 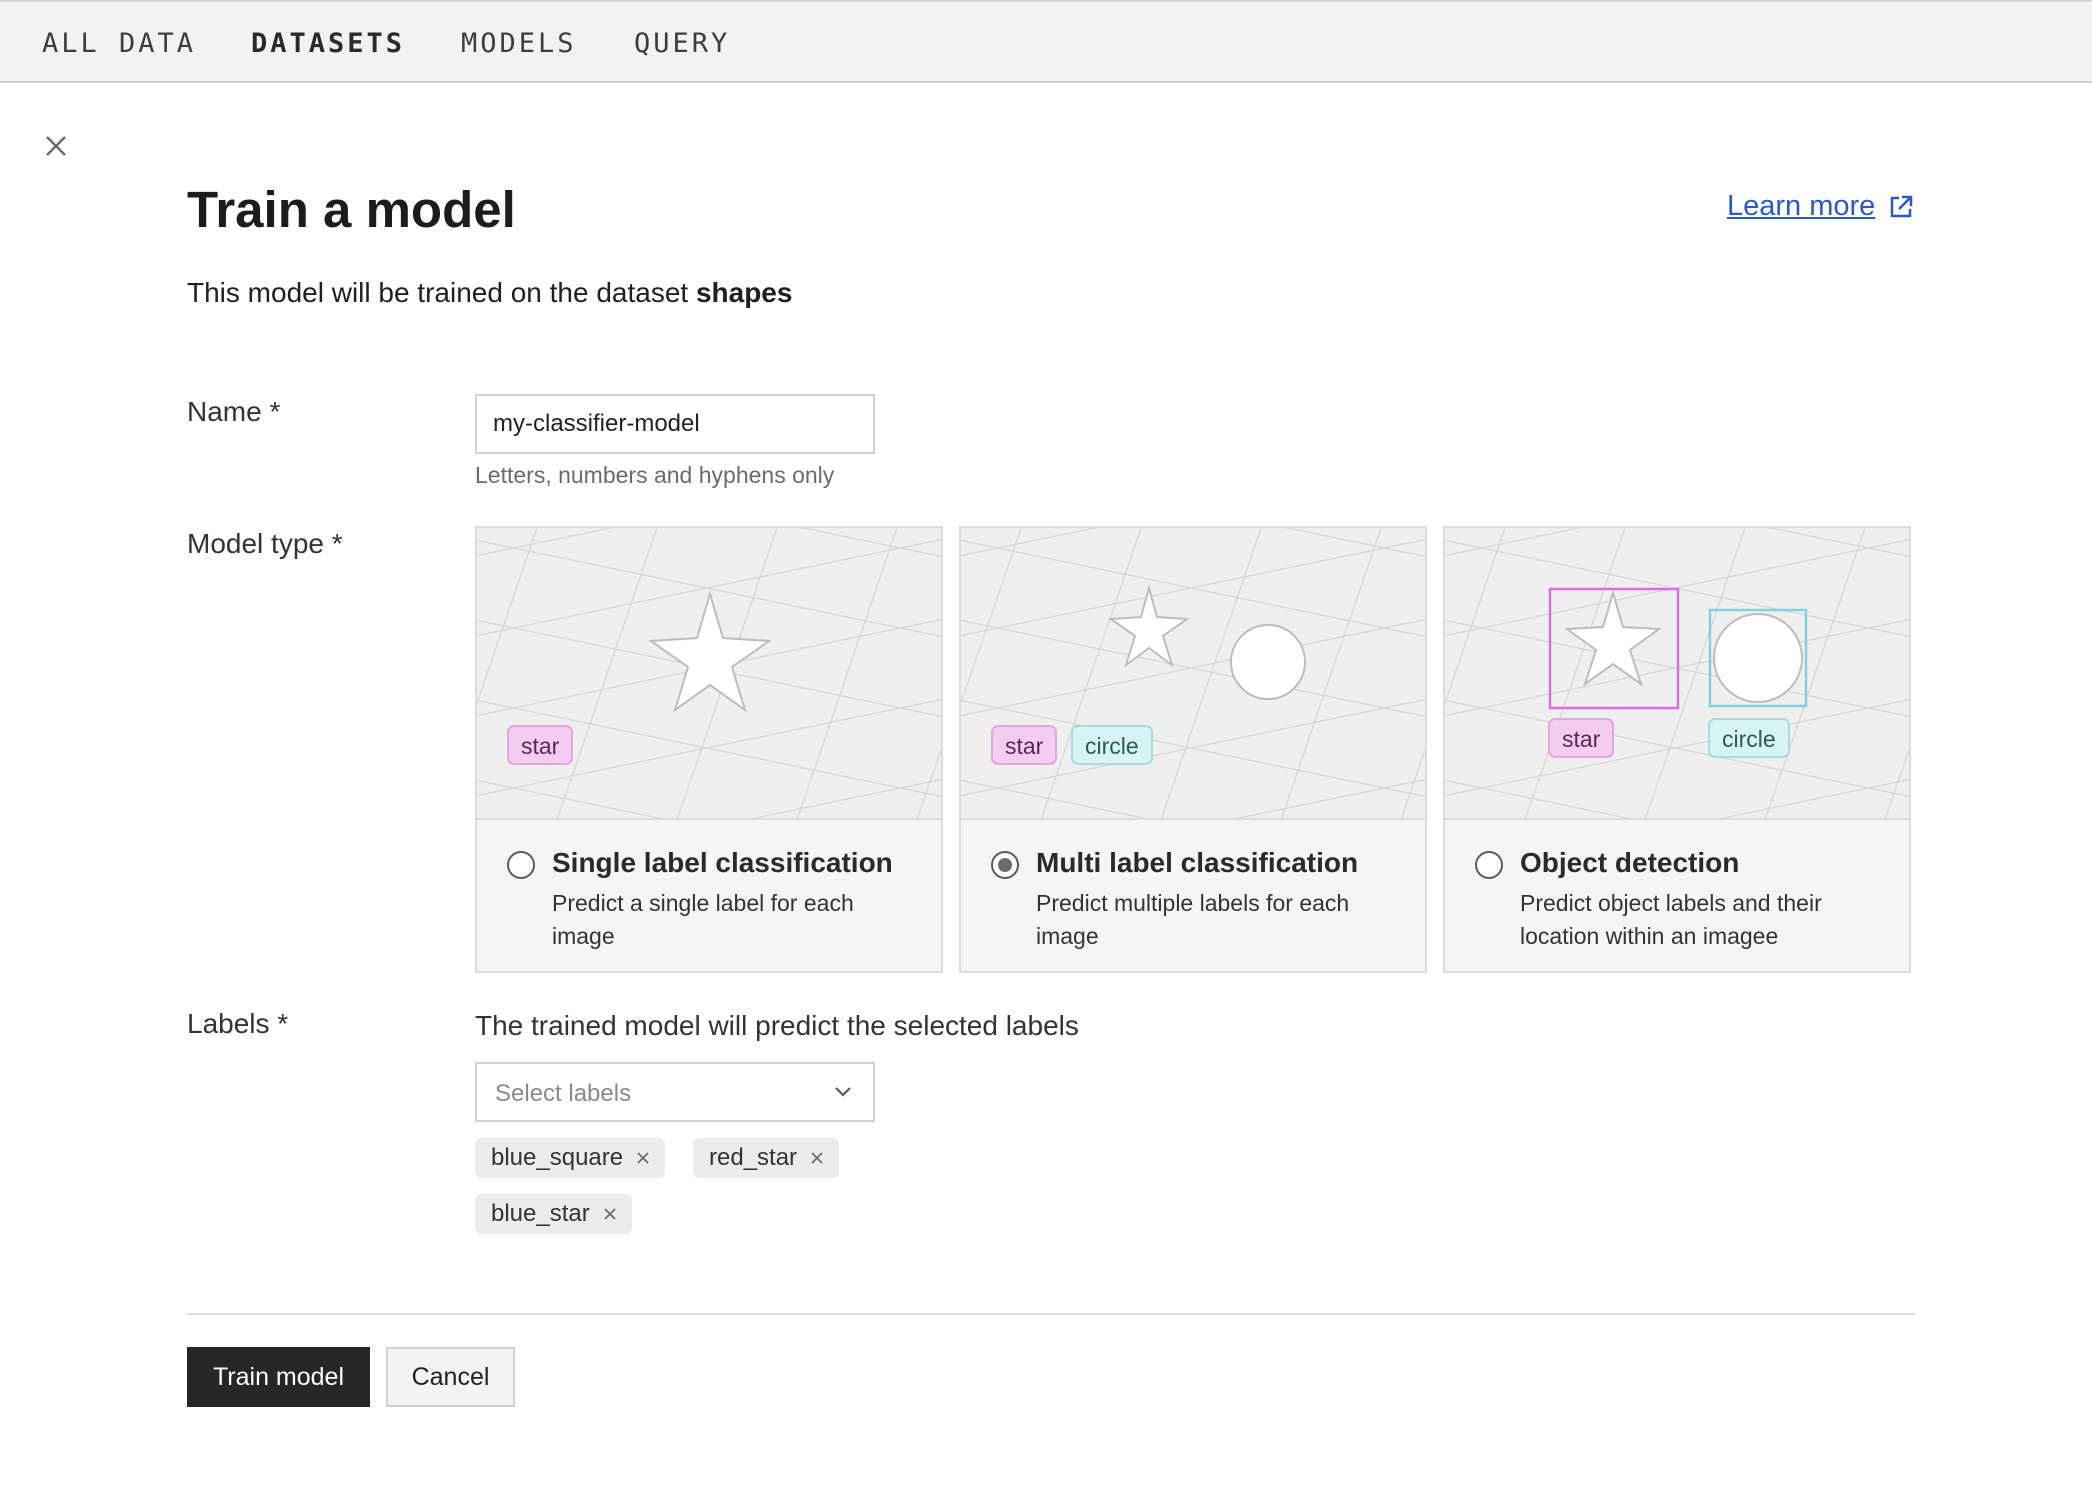 I want to click on label-tag: red_star, so click(x=766, y=1158).